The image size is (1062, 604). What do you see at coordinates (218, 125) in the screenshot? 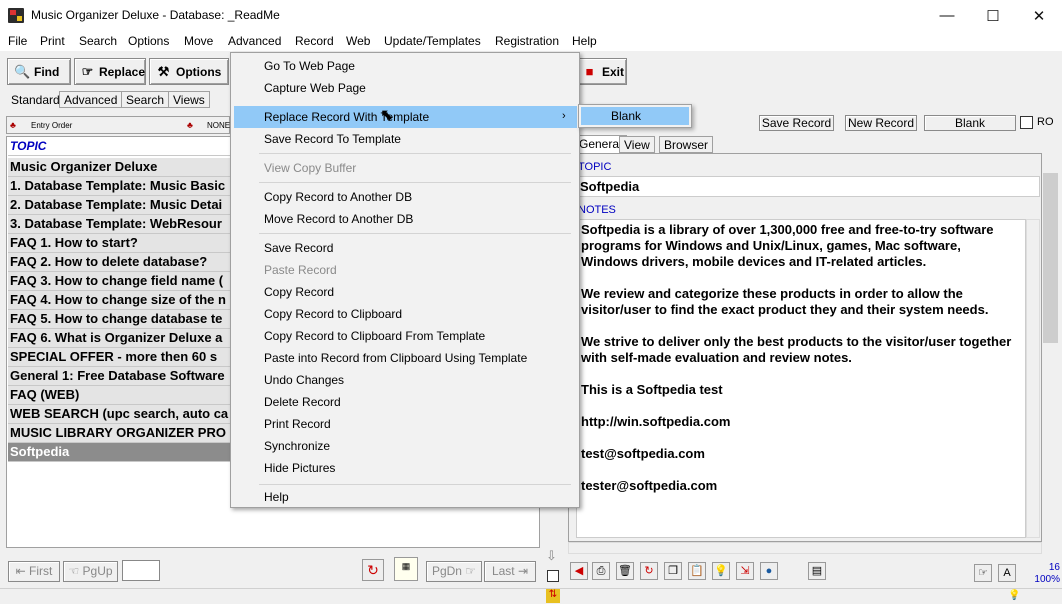
I see `sort-none: NONE` at bounding box center [218, 125].